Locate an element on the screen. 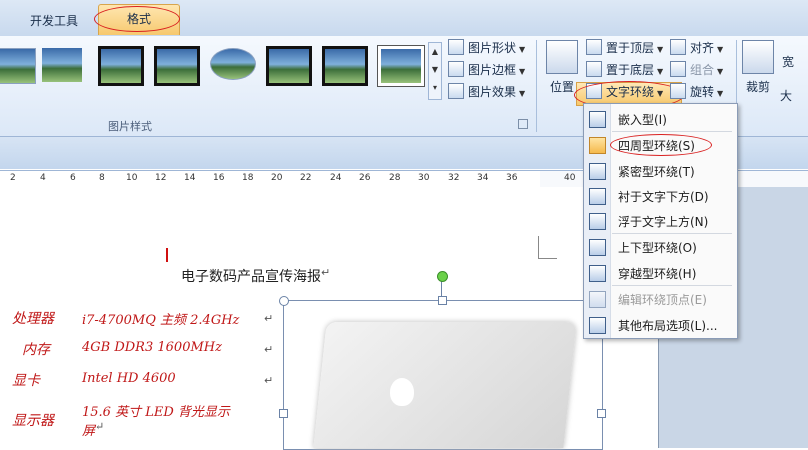 The width and height of the screenshot is (808, 450). ruler-tick: 20 is located at coordinates (277, 178).